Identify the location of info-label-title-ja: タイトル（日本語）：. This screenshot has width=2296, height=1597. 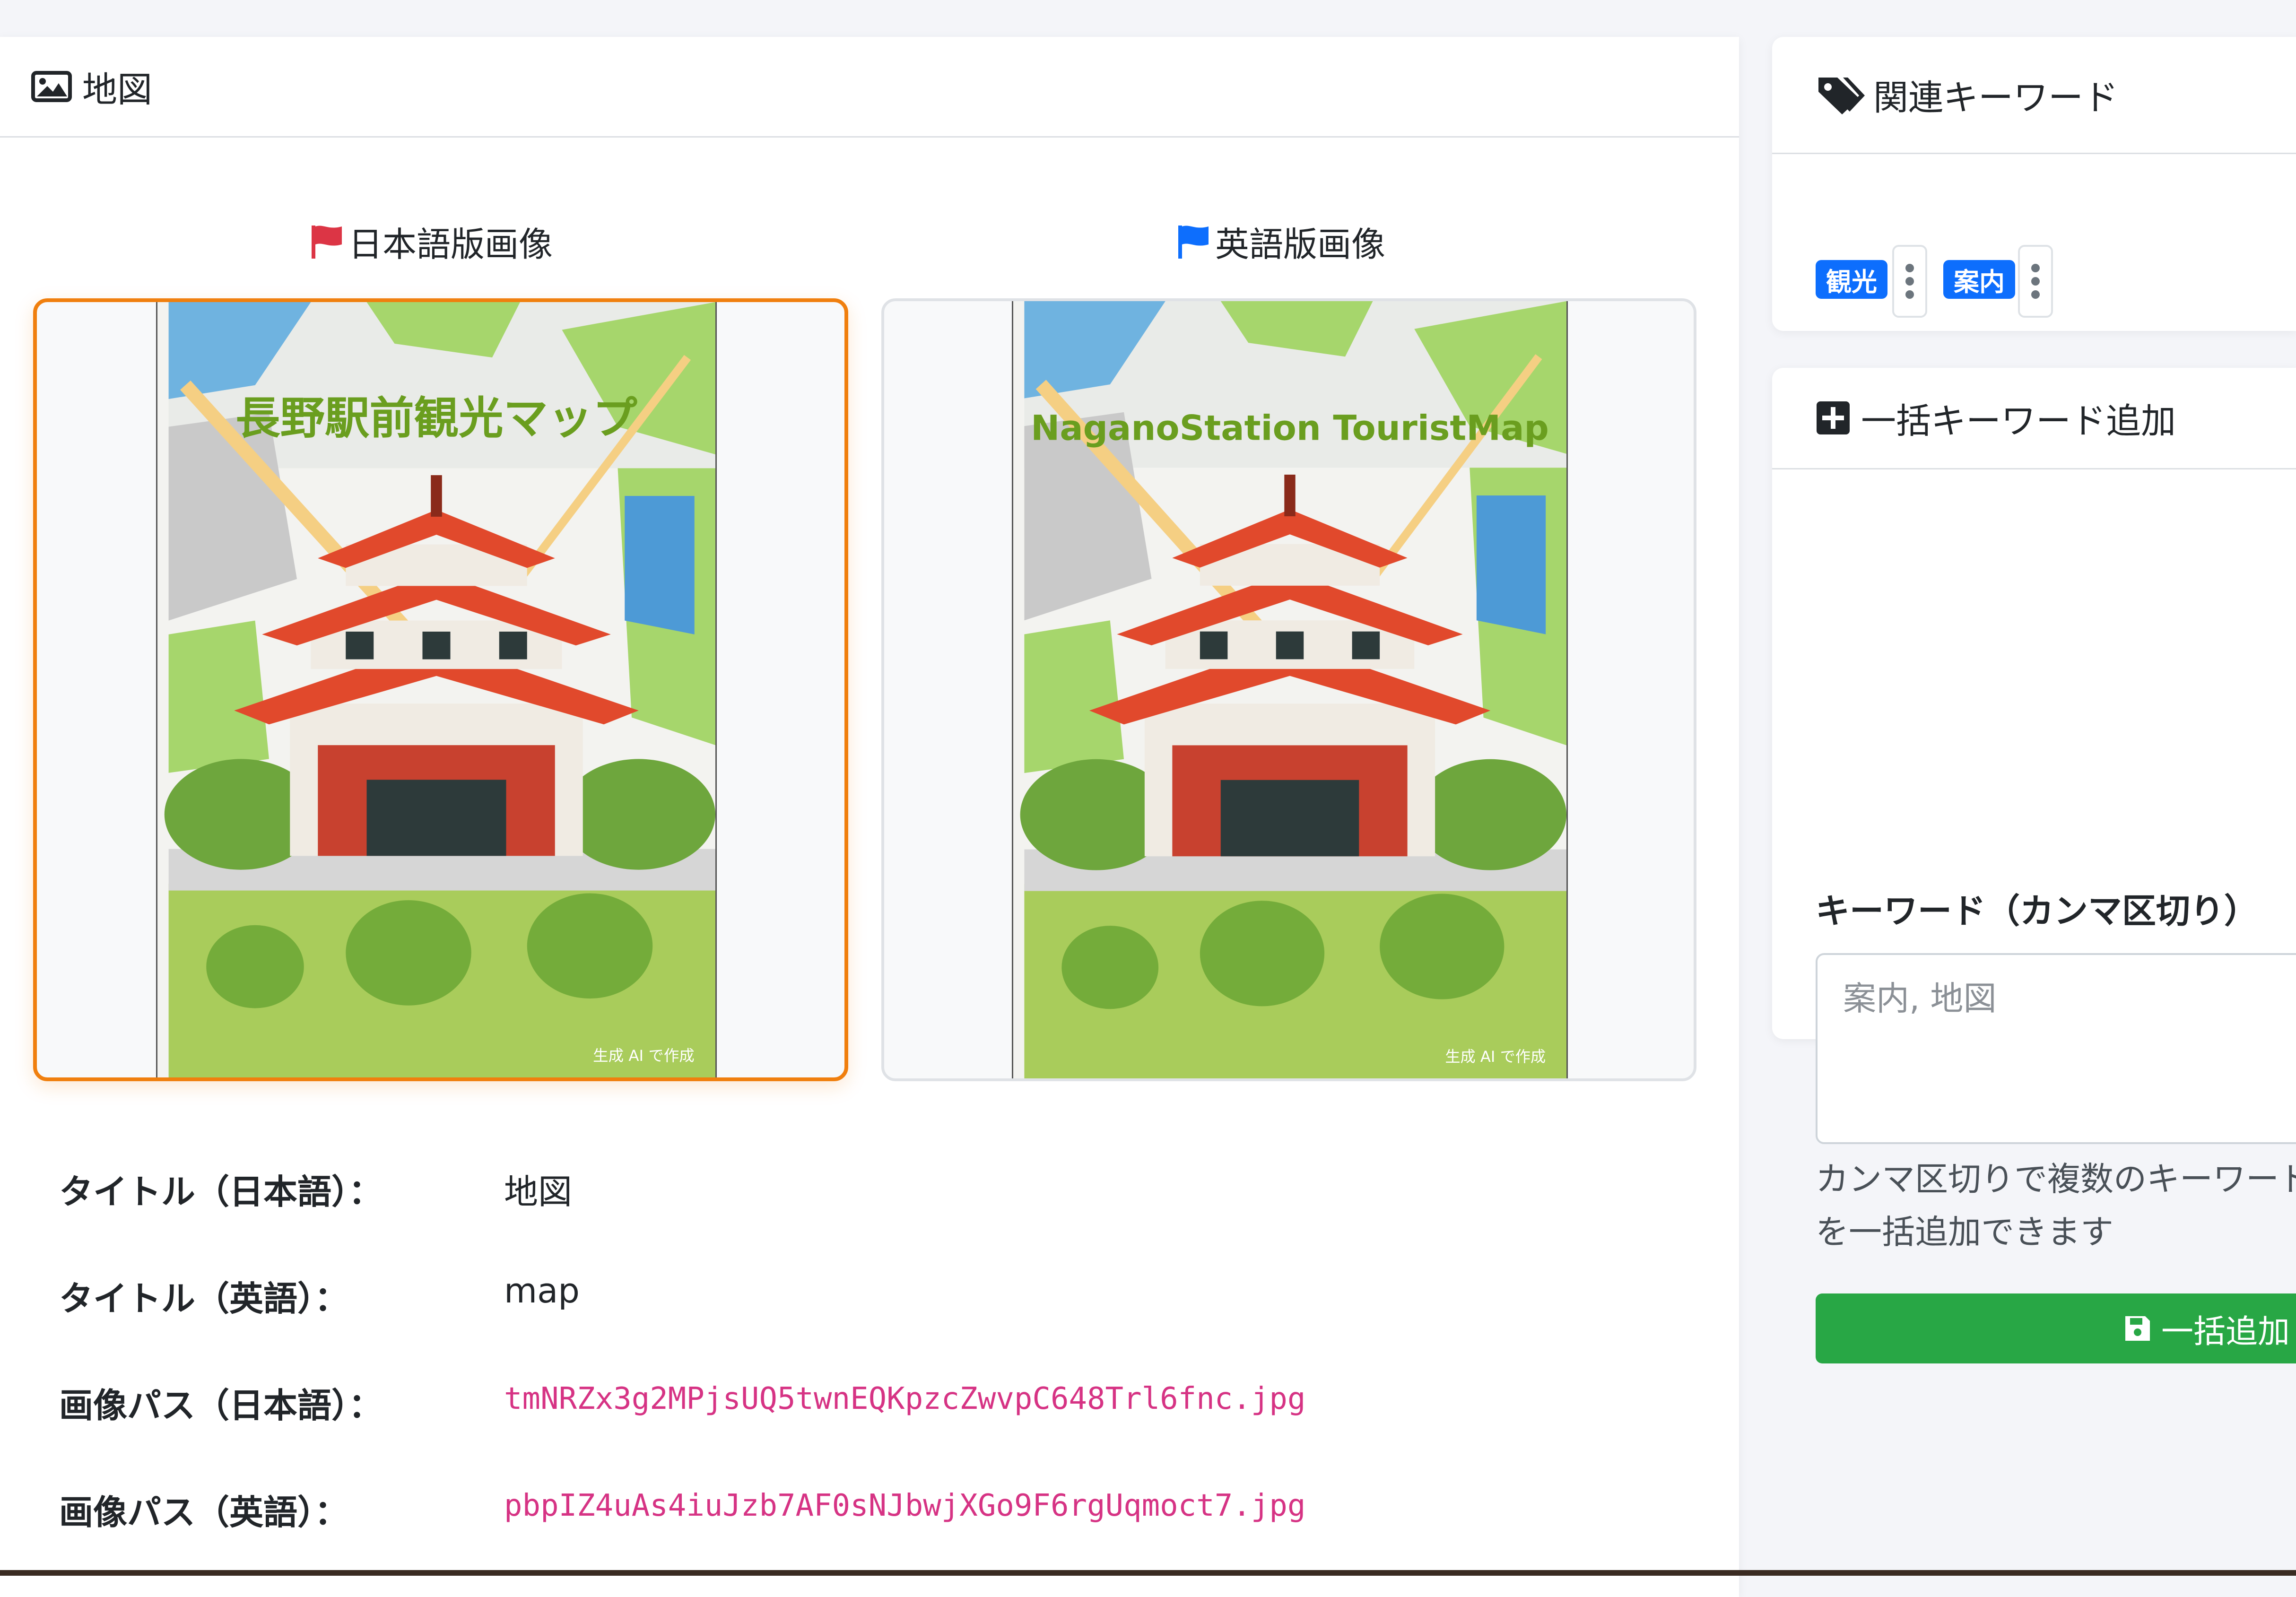
(221, 1192).